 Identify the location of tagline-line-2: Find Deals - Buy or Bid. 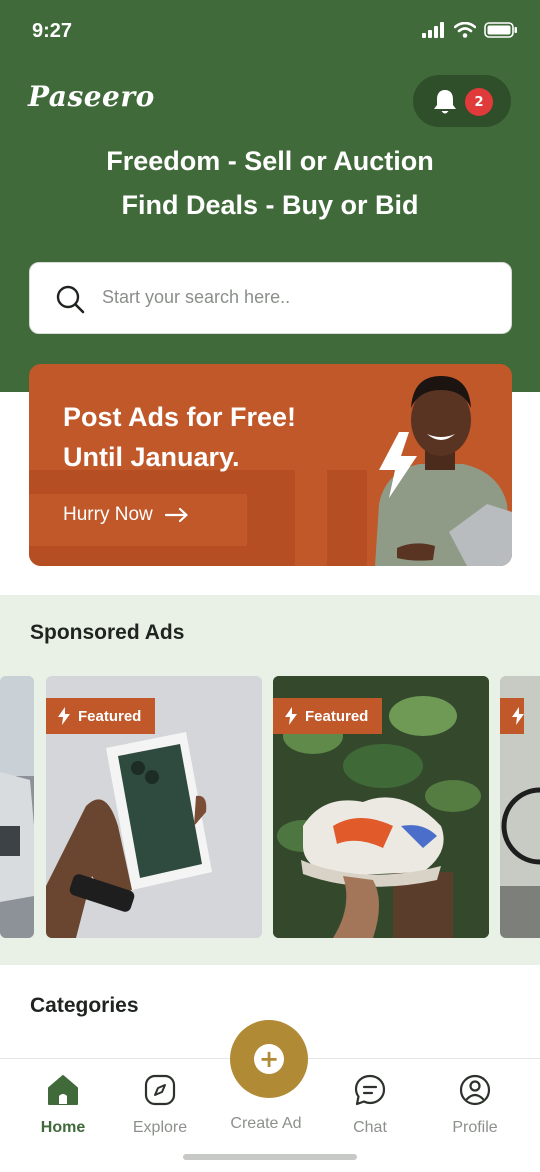
(270, 205).